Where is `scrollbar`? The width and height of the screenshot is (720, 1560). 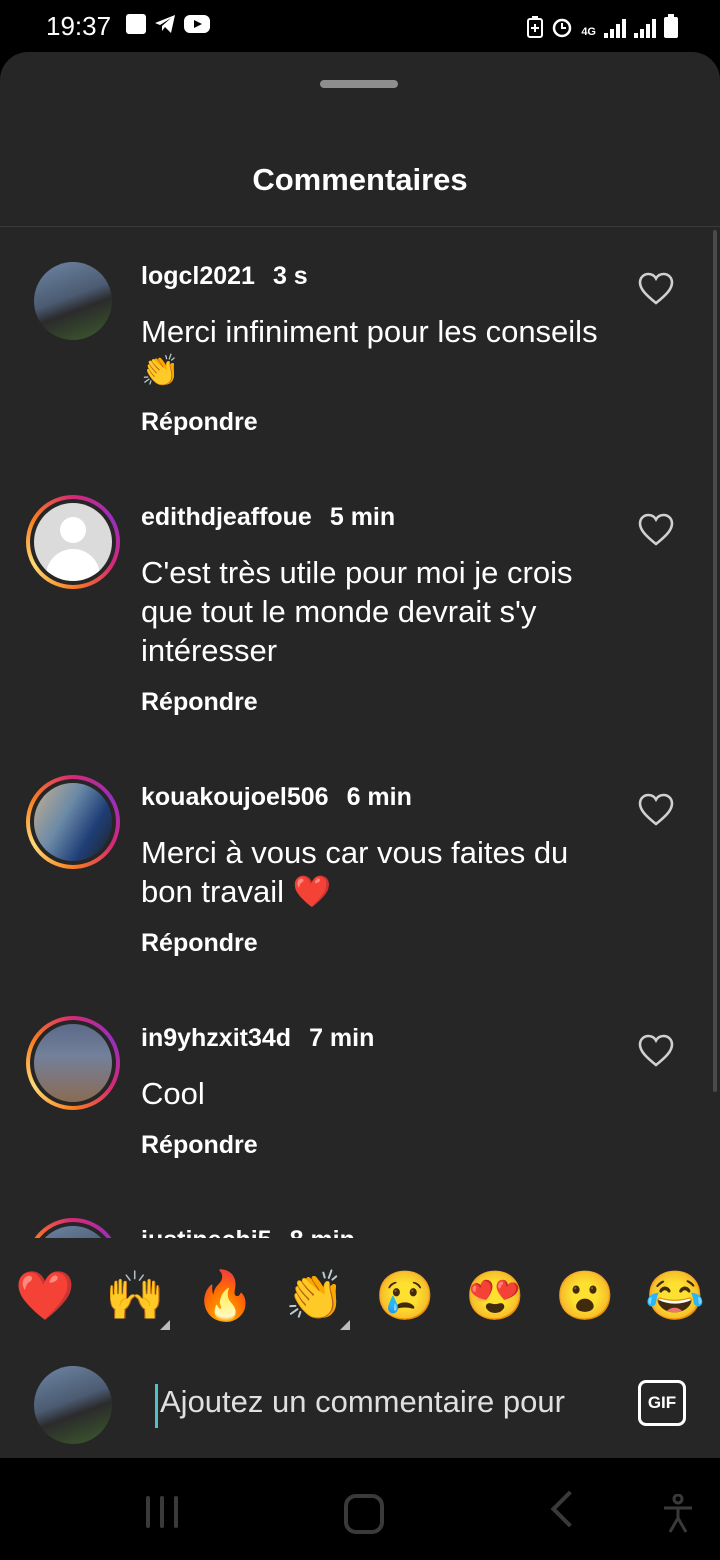
scrollbar is located at coordinates (715, 661).